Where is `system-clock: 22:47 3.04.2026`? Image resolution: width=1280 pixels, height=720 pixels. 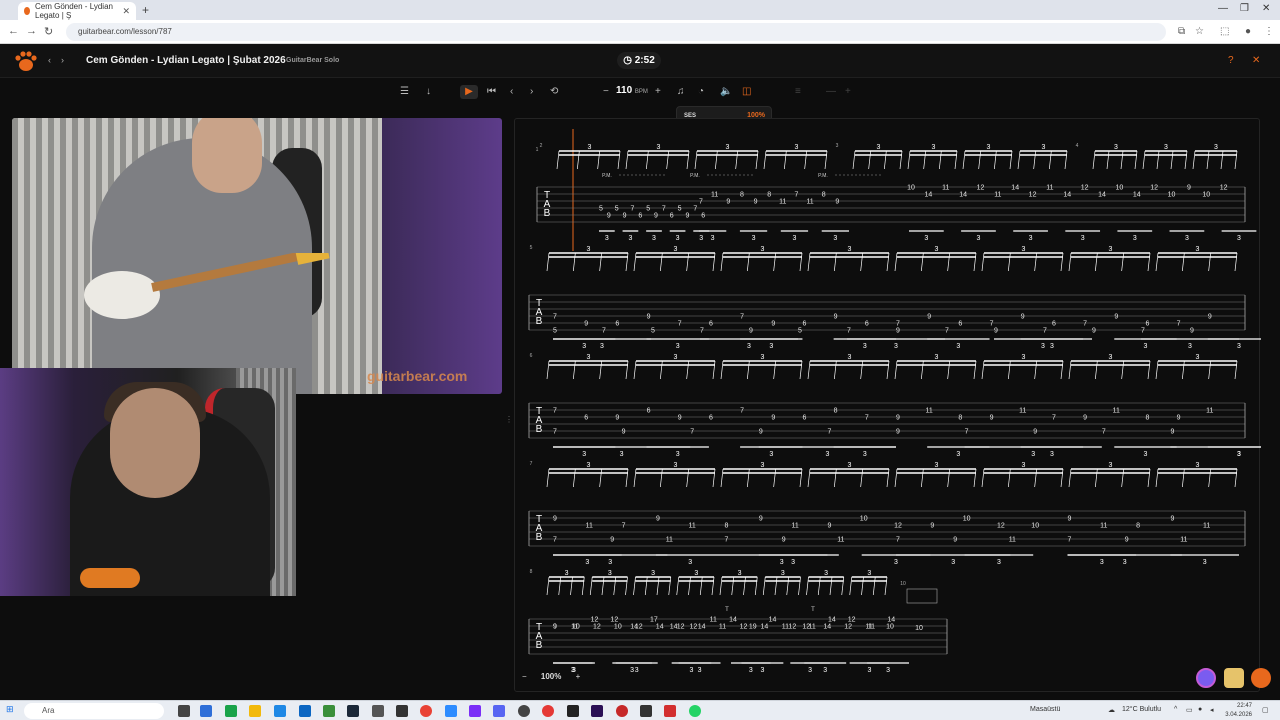 system-clock: 22:47 3.04.2026 is located at coordinates (1238, 711).